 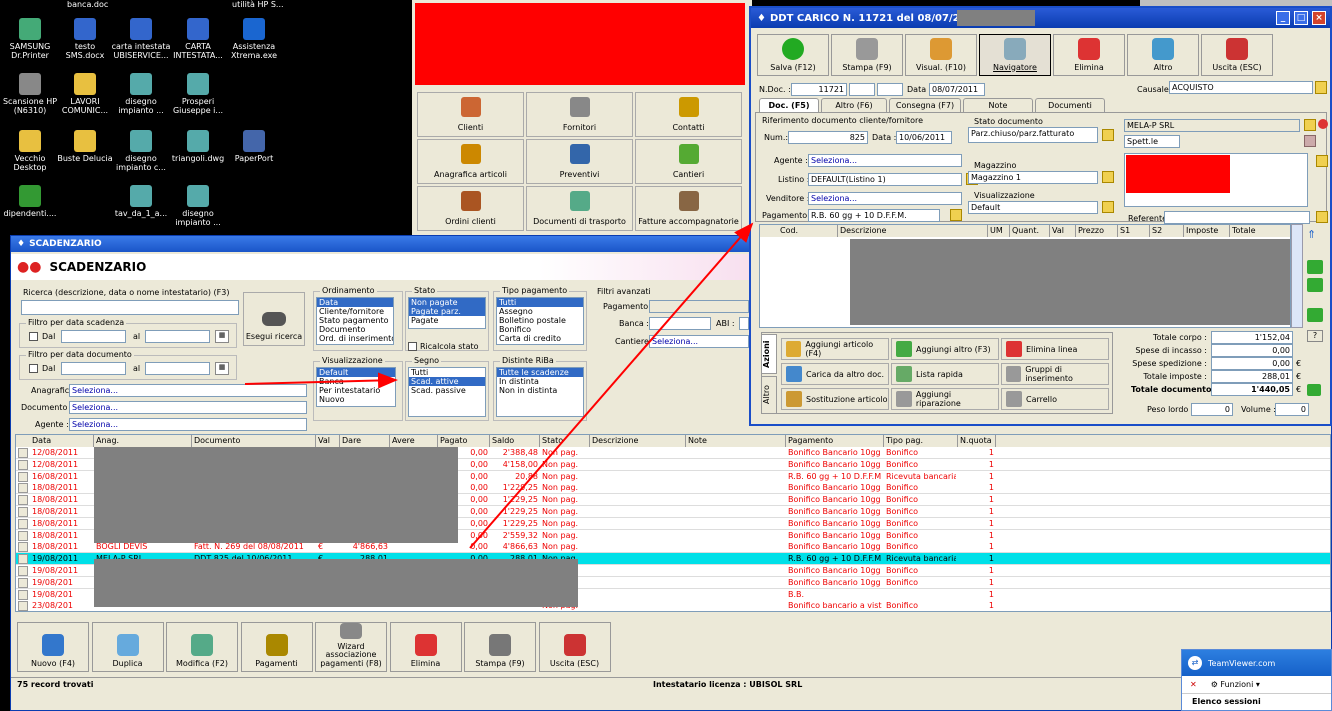 I want to click on toolbar-button: Modifica (F2), so click(x=202, y=647).